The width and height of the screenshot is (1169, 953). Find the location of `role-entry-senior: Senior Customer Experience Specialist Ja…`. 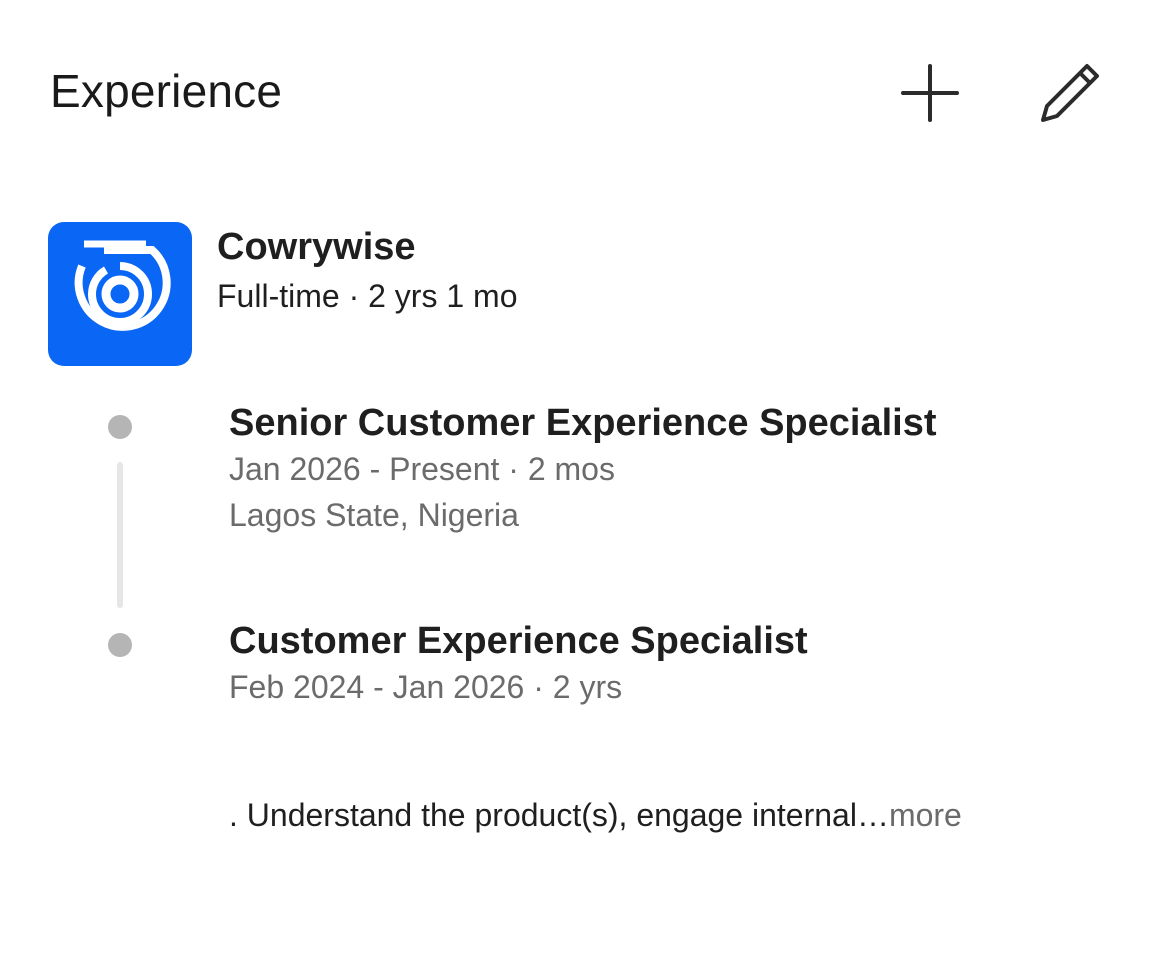

role-entry-senior: Senior Customer Experience Specialist Ja… is located at coordinates (679, 469).